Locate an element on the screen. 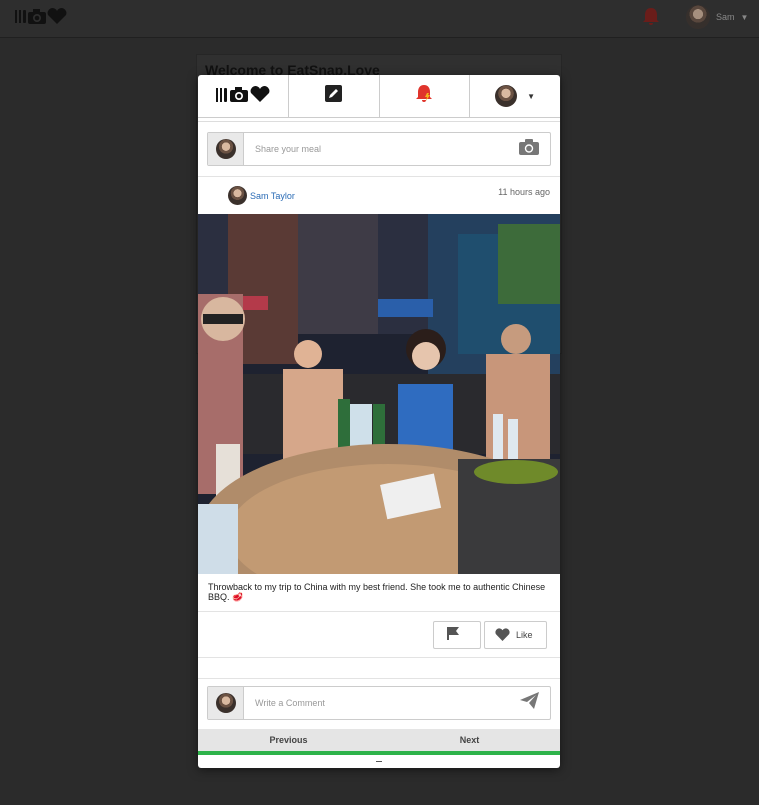 The image size is (759, 805). post-header: Sam Taylor 11 hours ago is located at coordinates (379, 195).